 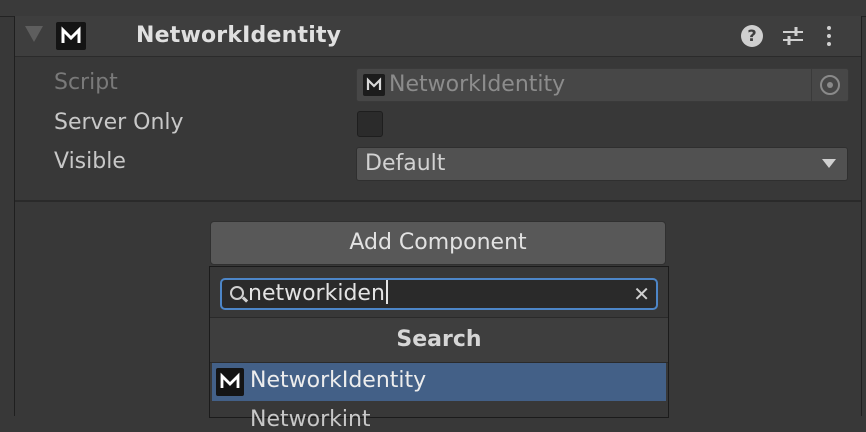 What do you see at coordinates (119, 122) in the screenshot?
I see `server-only-label: Server Only` at bounding box center [119, 122].